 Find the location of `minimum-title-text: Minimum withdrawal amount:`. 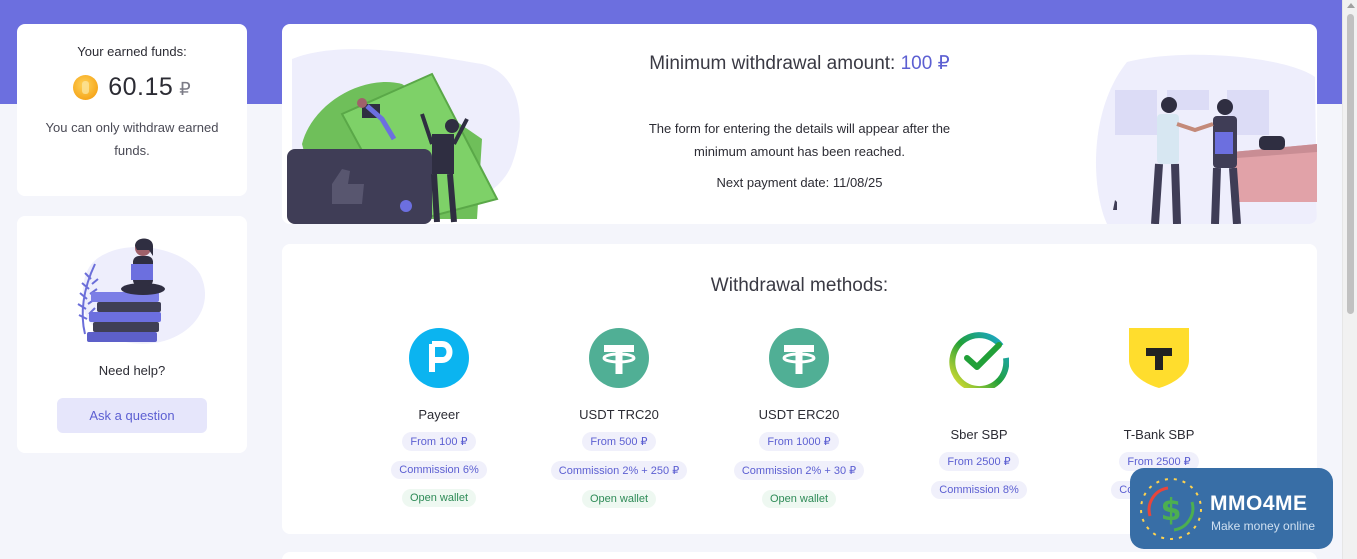

minimum-title-text: Minimum withdrawal amount: is located at coordinates (772, 63).